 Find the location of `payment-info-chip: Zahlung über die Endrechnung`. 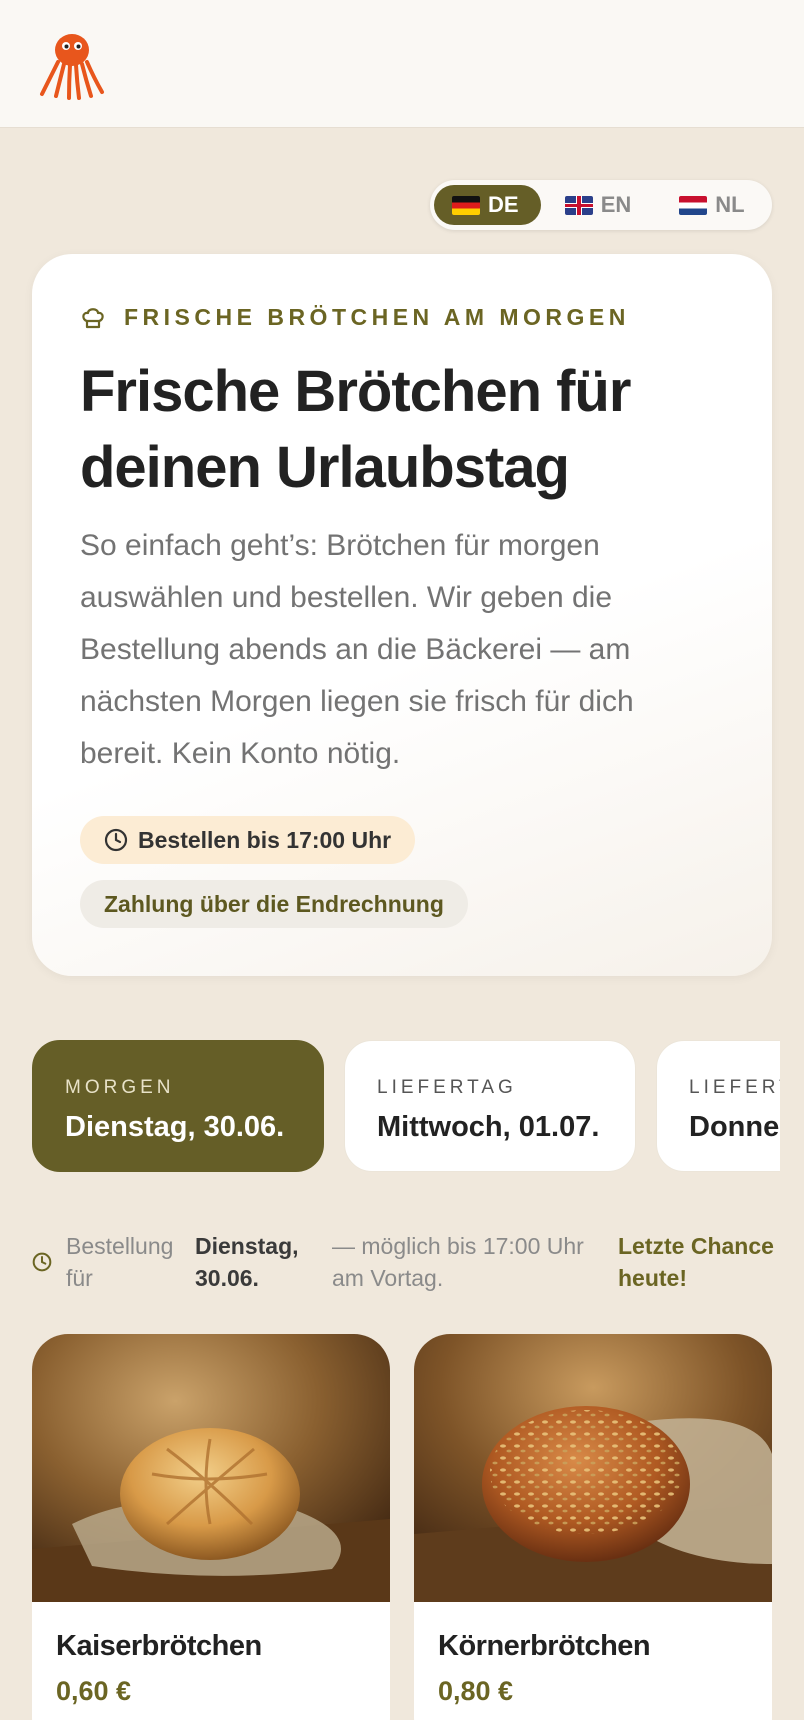

payment-info-chip: Zahlung über die Endrechnung is located at coordinates (274, 904).